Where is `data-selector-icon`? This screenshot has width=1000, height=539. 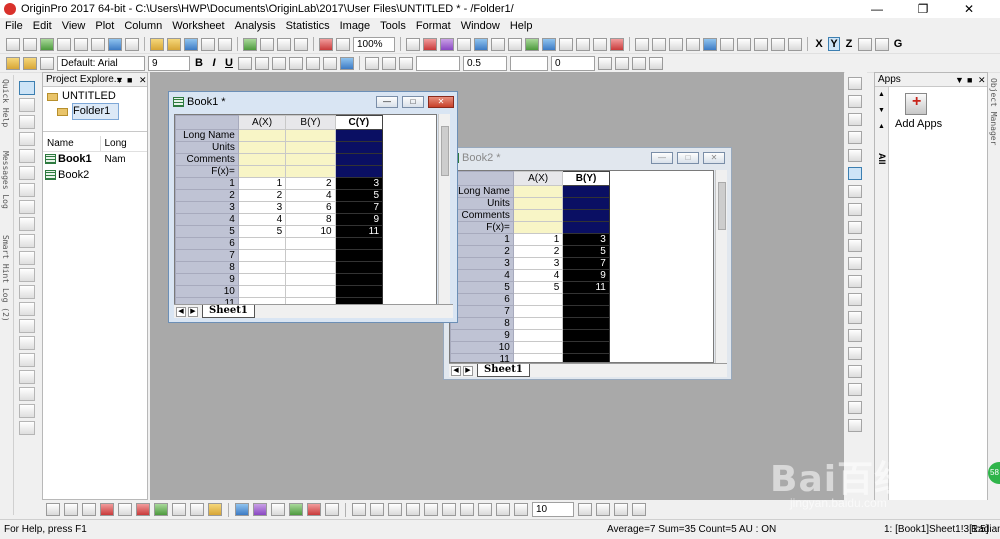
data-selector-icon is located at coordinates (583, 44).